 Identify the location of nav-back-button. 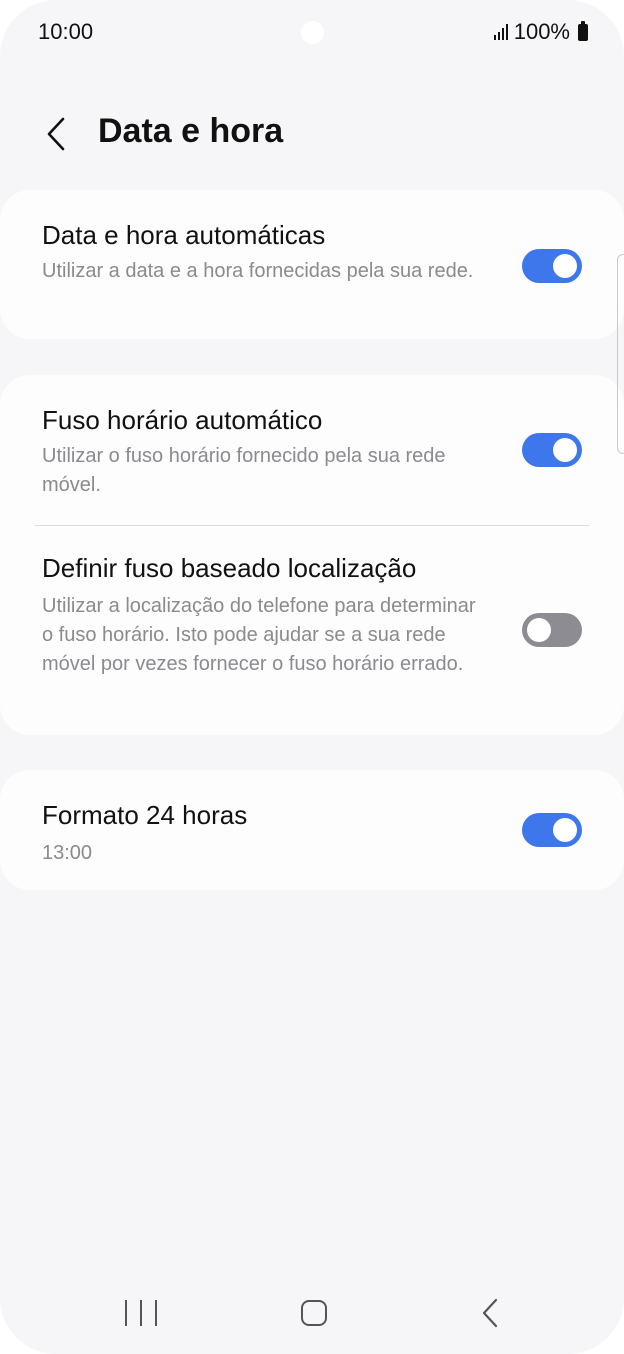
(490, 1313).